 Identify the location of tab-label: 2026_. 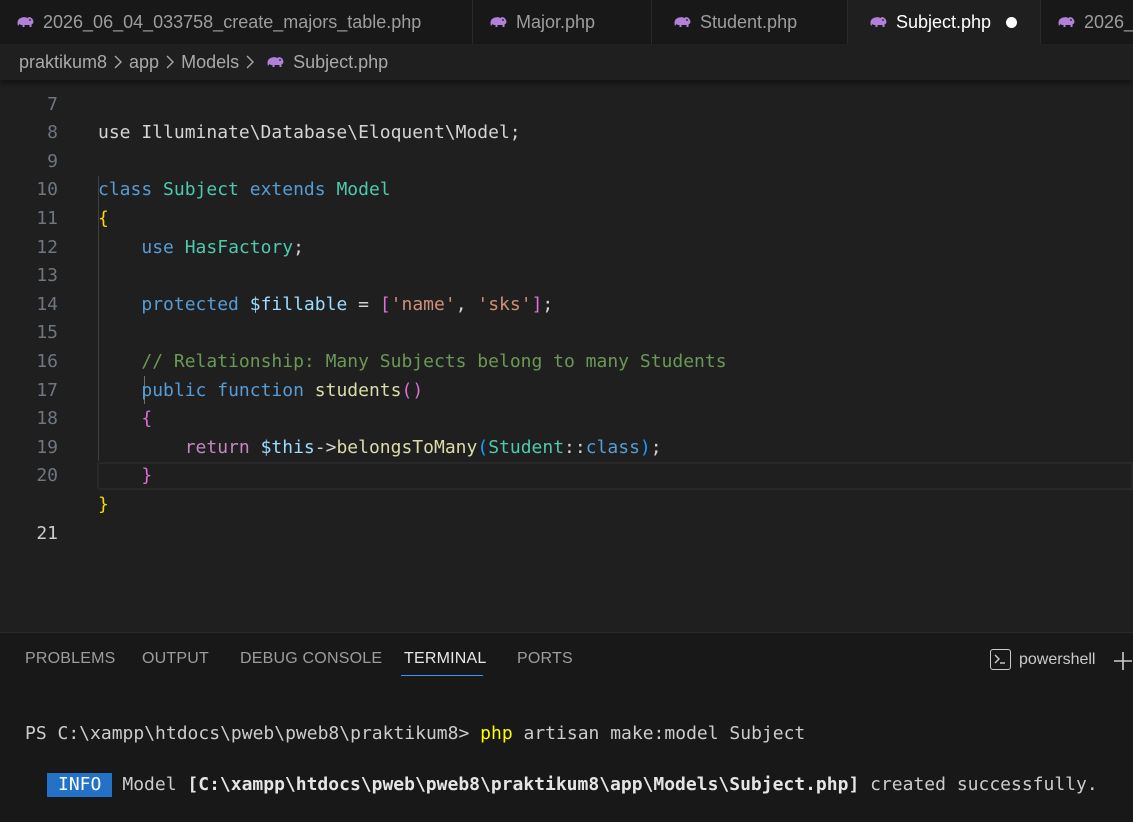
(1108, 21).